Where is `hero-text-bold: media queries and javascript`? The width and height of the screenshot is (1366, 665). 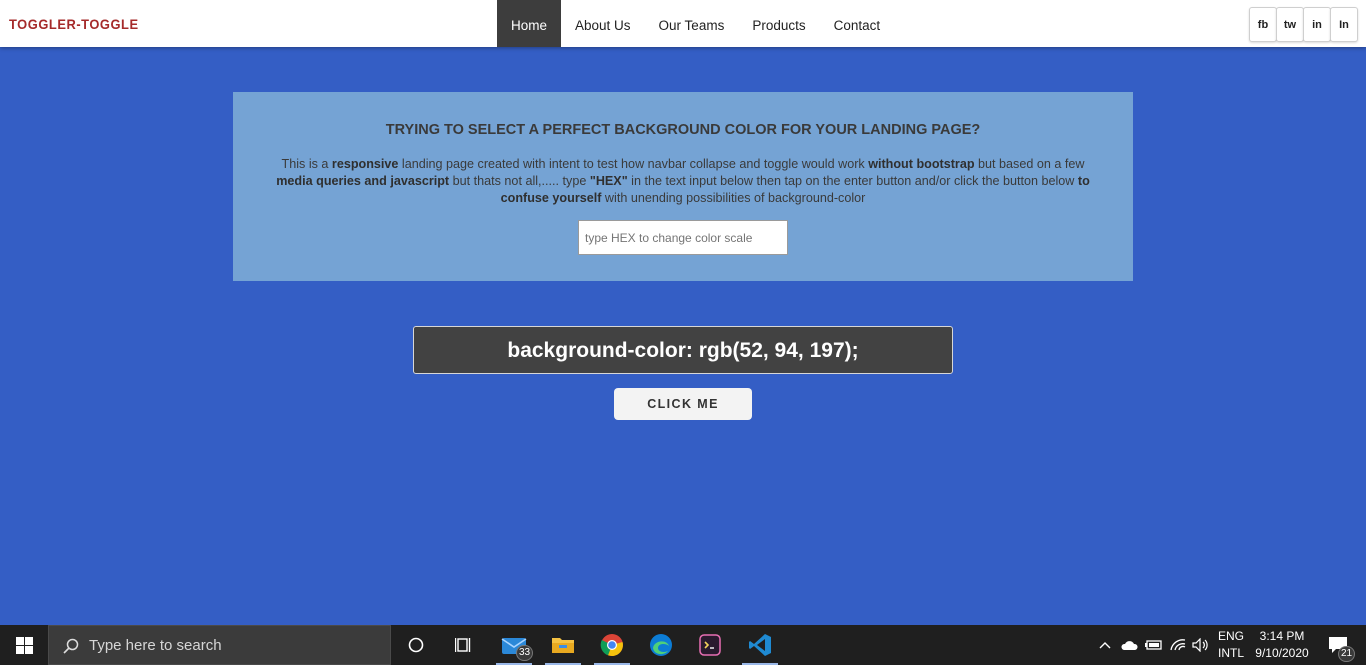 hero-text-bold: media queries and javascript is located at coordinates (363, 181).